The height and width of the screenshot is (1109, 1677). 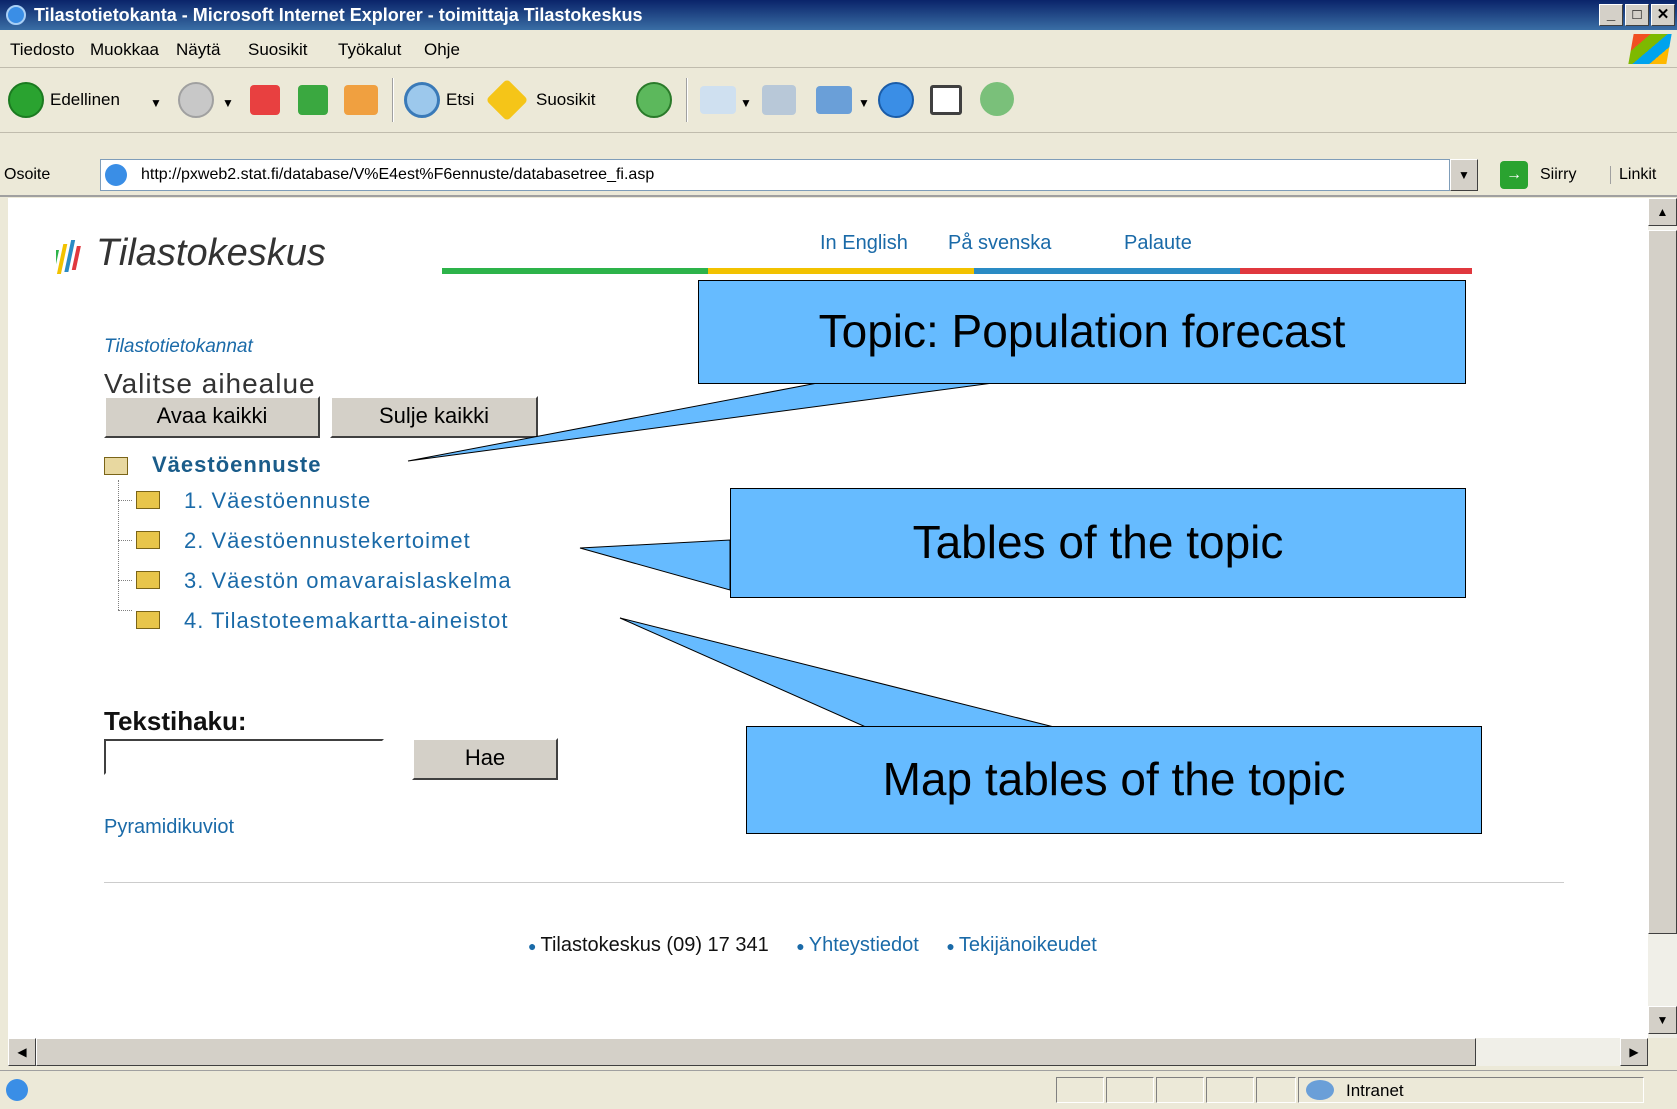 What do you see at coordinates (1114, 780) in the screenshot?
I see `callout-maps: Map tables of the topic` at bounding box center [1114, 780].